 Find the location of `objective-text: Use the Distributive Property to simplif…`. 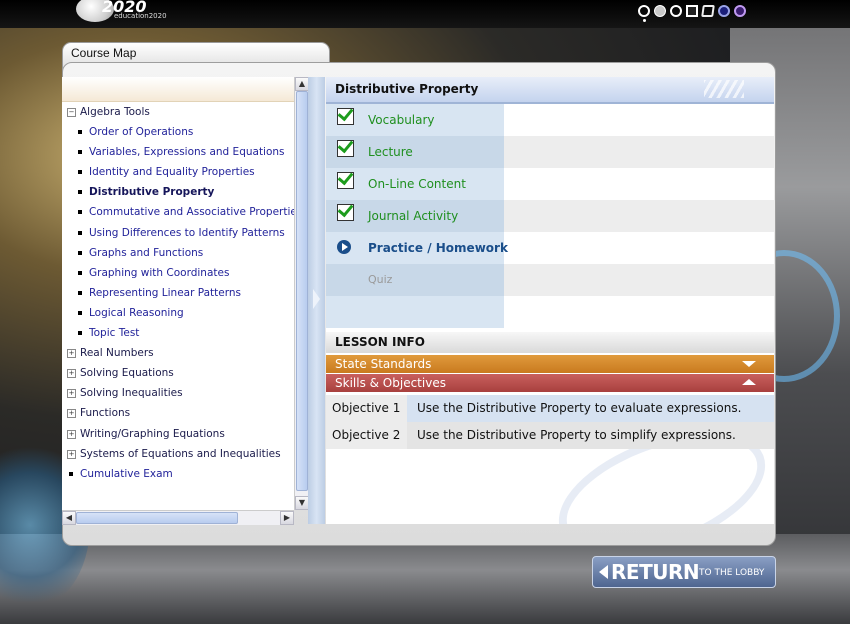

objective-text: Use the Distributive Property to simplif… is located at coordinates (590, 435).